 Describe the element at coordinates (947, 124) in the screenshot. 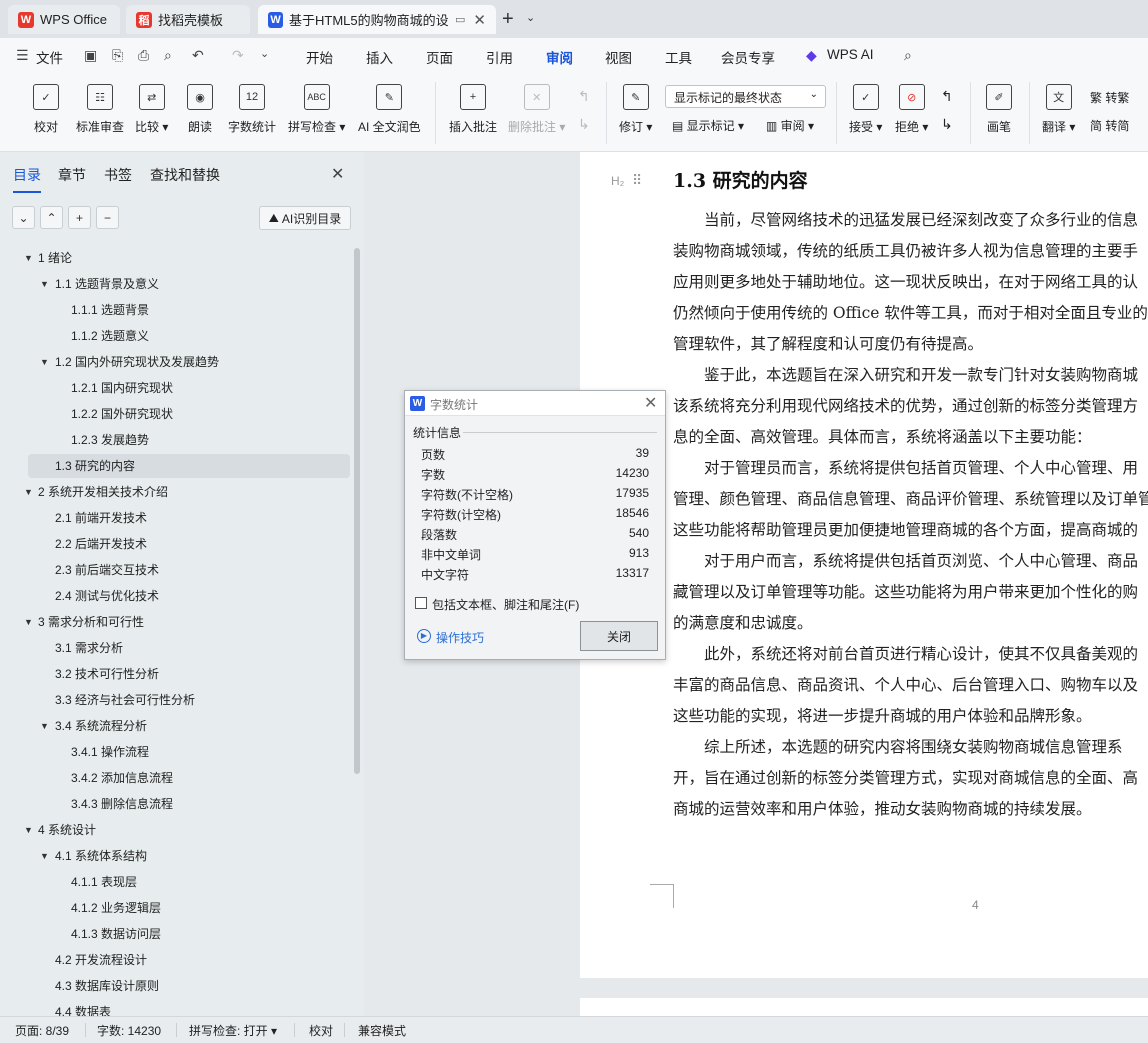

I see `next-change-icon: ↳` at that location.